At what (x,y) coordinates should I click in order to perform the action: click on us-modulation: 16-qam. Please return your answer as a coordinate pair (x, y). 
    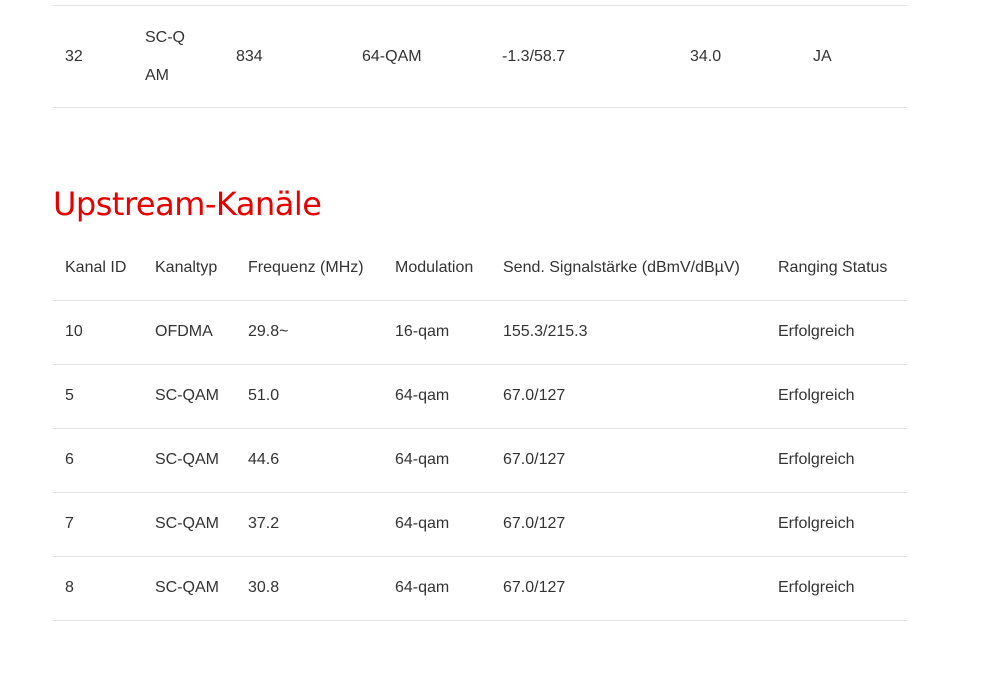
    Looking at the image, I should click on (422, 331).